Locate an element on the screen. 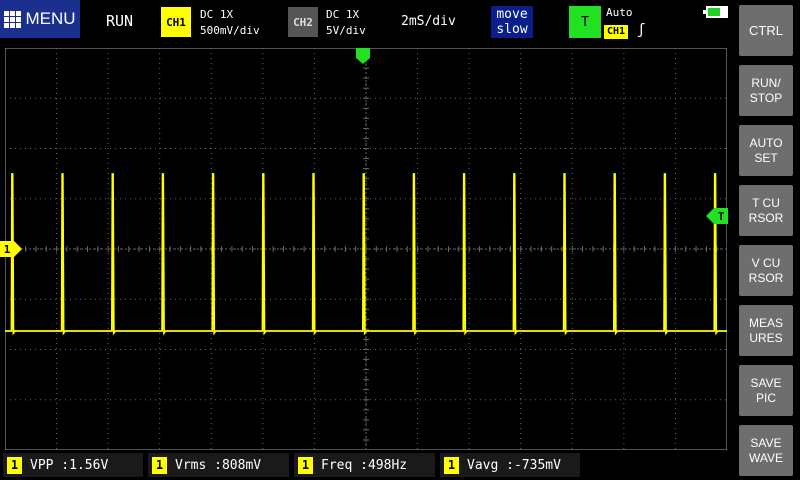 This screenshot has height=480, width=800. ch2-coupling: DC 1X is located at coordinates (343, 14).